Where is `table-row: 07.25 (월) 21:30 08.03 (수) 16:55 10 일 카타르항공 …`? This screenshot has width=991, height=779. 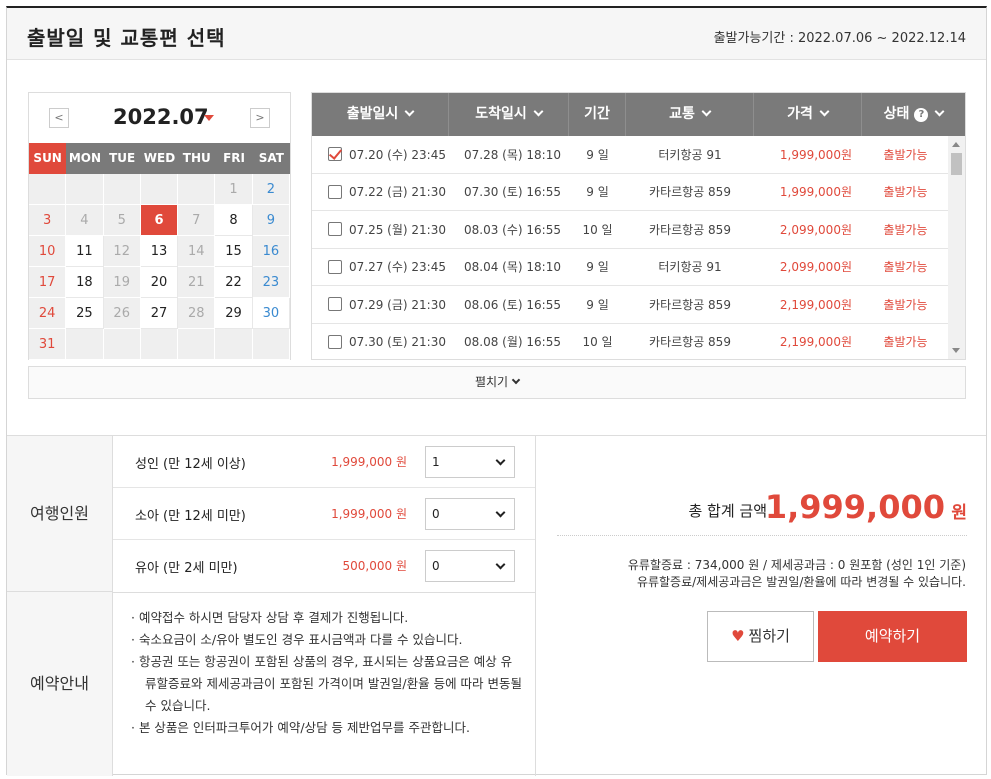 table-row: 07.25 (월) 21:30 08.03 (수) 16:55 10 일 카타르항공 … is located at coordinates (638, 230).